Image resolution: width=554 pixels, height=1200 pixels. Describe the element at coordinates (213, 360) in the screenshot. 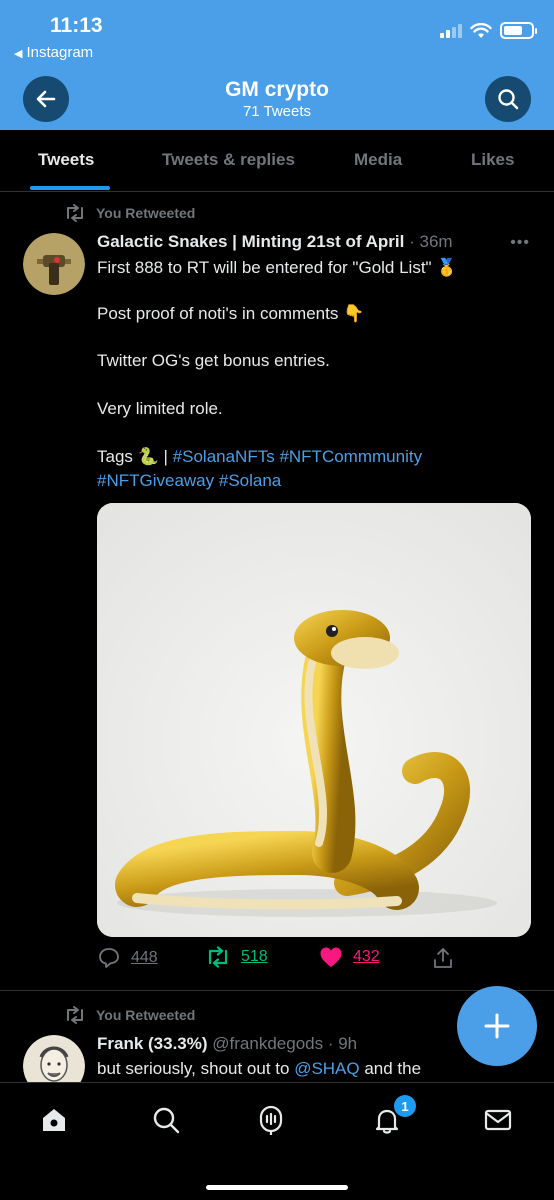

I see `tweet-text-line: Twitter OG's get bonus entries.` at that location.